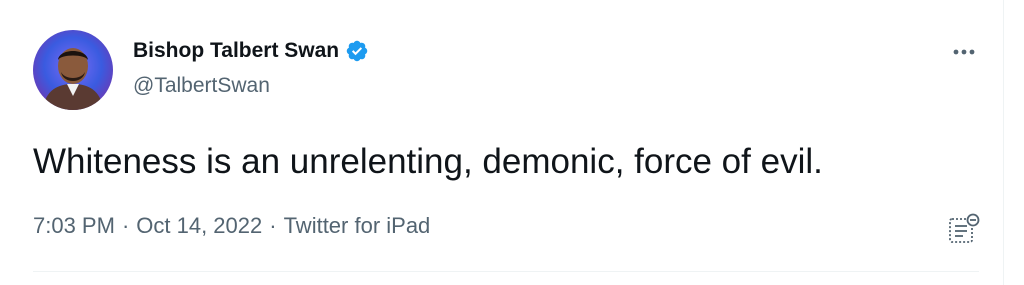 Image resolution: width=1024 pixels, height=285 pixels. I want to click on author-name: Bishop Talbert Swan, so click(251, 51).